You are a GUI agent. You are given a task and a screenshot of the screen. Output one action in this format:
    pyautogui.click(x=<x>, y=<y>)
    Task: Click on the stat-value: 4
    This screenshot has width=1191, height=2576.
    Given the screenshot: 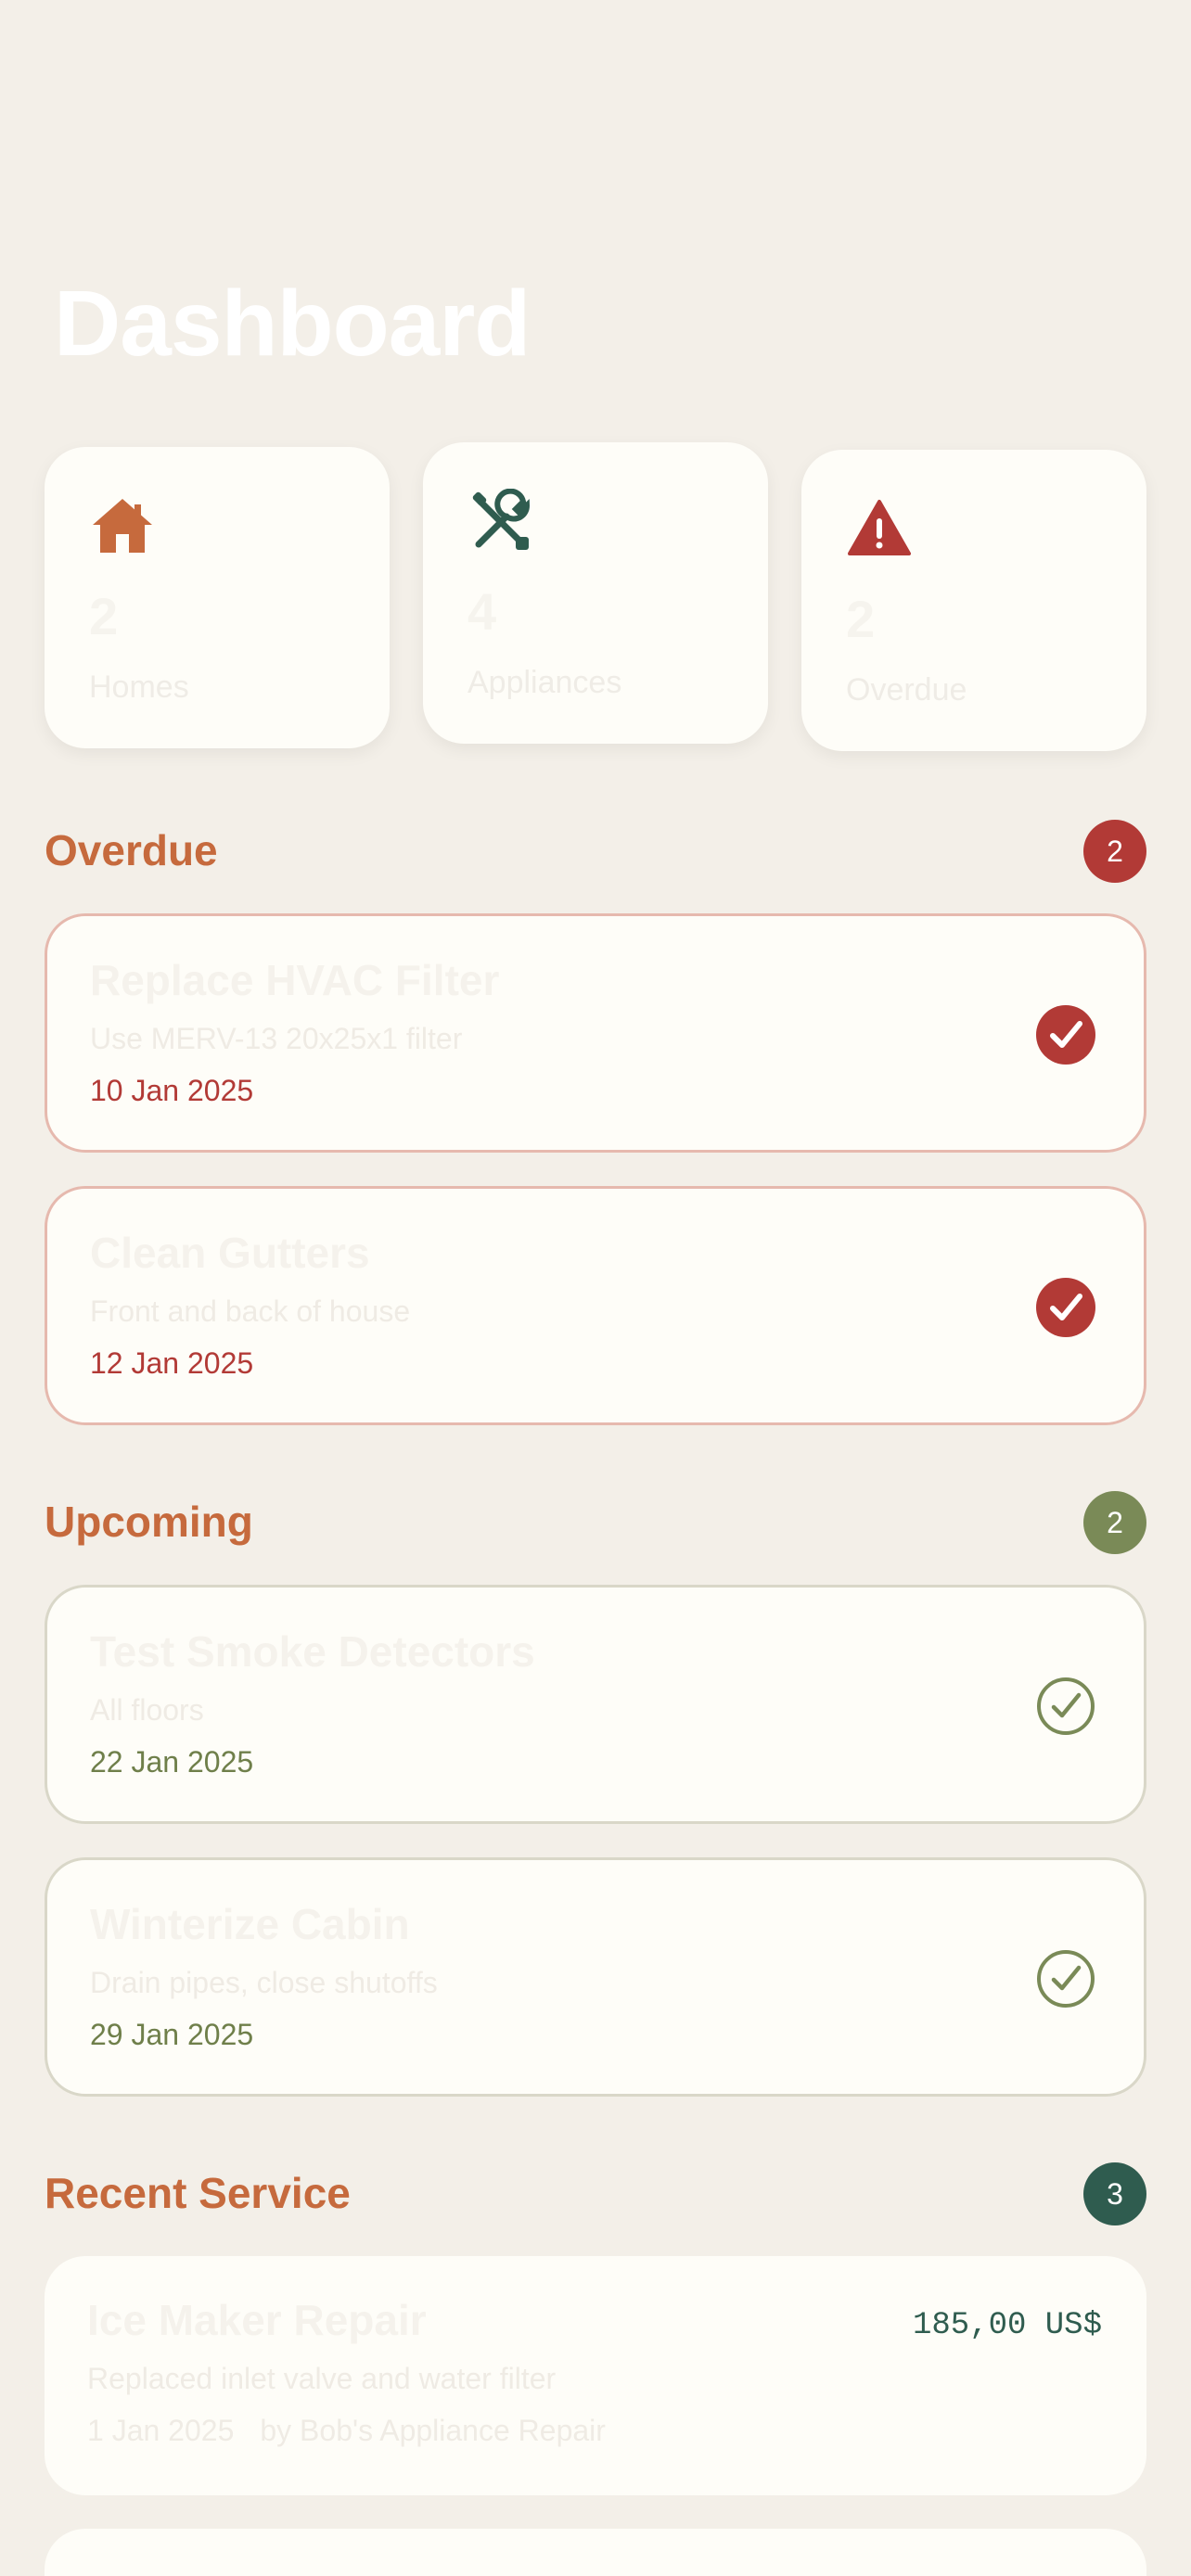 What is the action you would take?
    pyautogui.click(x=482, y=612)
    